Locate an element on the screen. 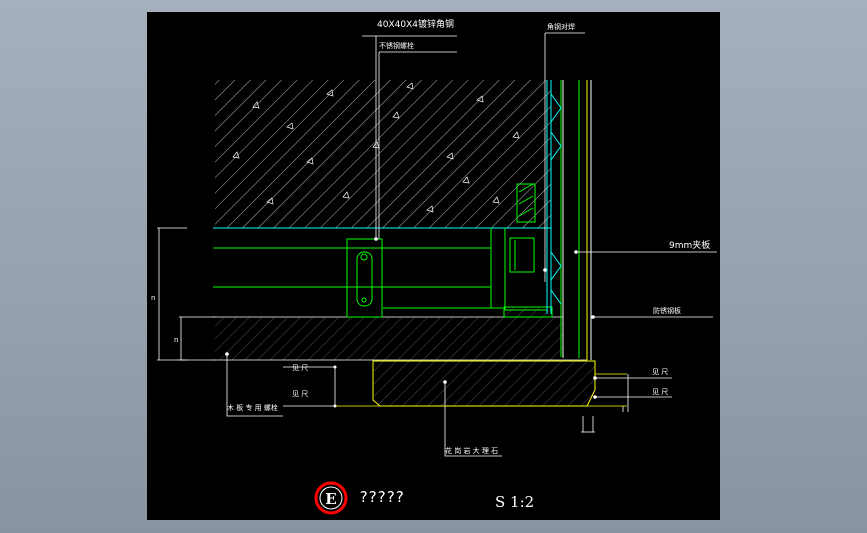 This screenshot has height=533, width=867. drawing-title: ????? is located at coordinates (381, 497).